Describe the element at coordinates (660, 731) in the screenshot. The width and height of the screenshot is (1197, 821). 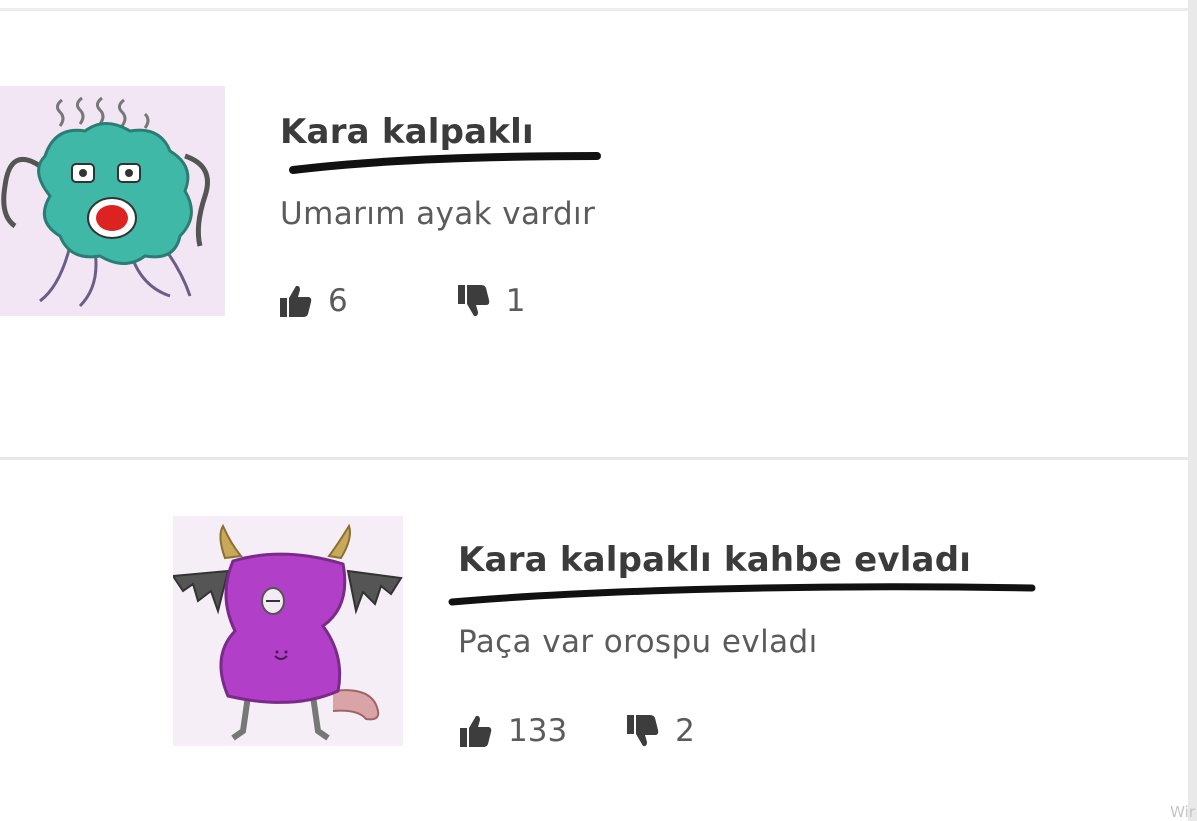
I see `dislike-button: 2` at that location.